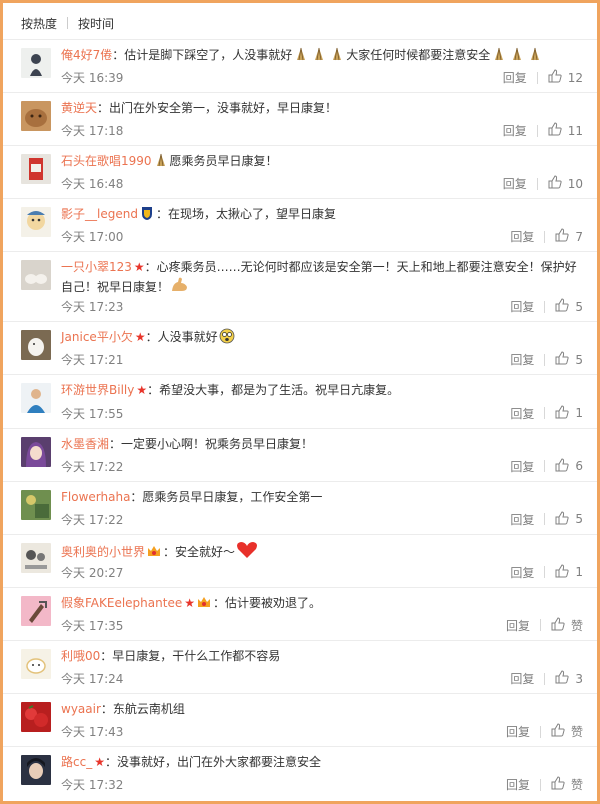 The width and height of the screenshot is (600, 804). Describe the element at coordinates (95, 497) in the screenshot. I see `commenter-name: Flowerhaha` at that location.